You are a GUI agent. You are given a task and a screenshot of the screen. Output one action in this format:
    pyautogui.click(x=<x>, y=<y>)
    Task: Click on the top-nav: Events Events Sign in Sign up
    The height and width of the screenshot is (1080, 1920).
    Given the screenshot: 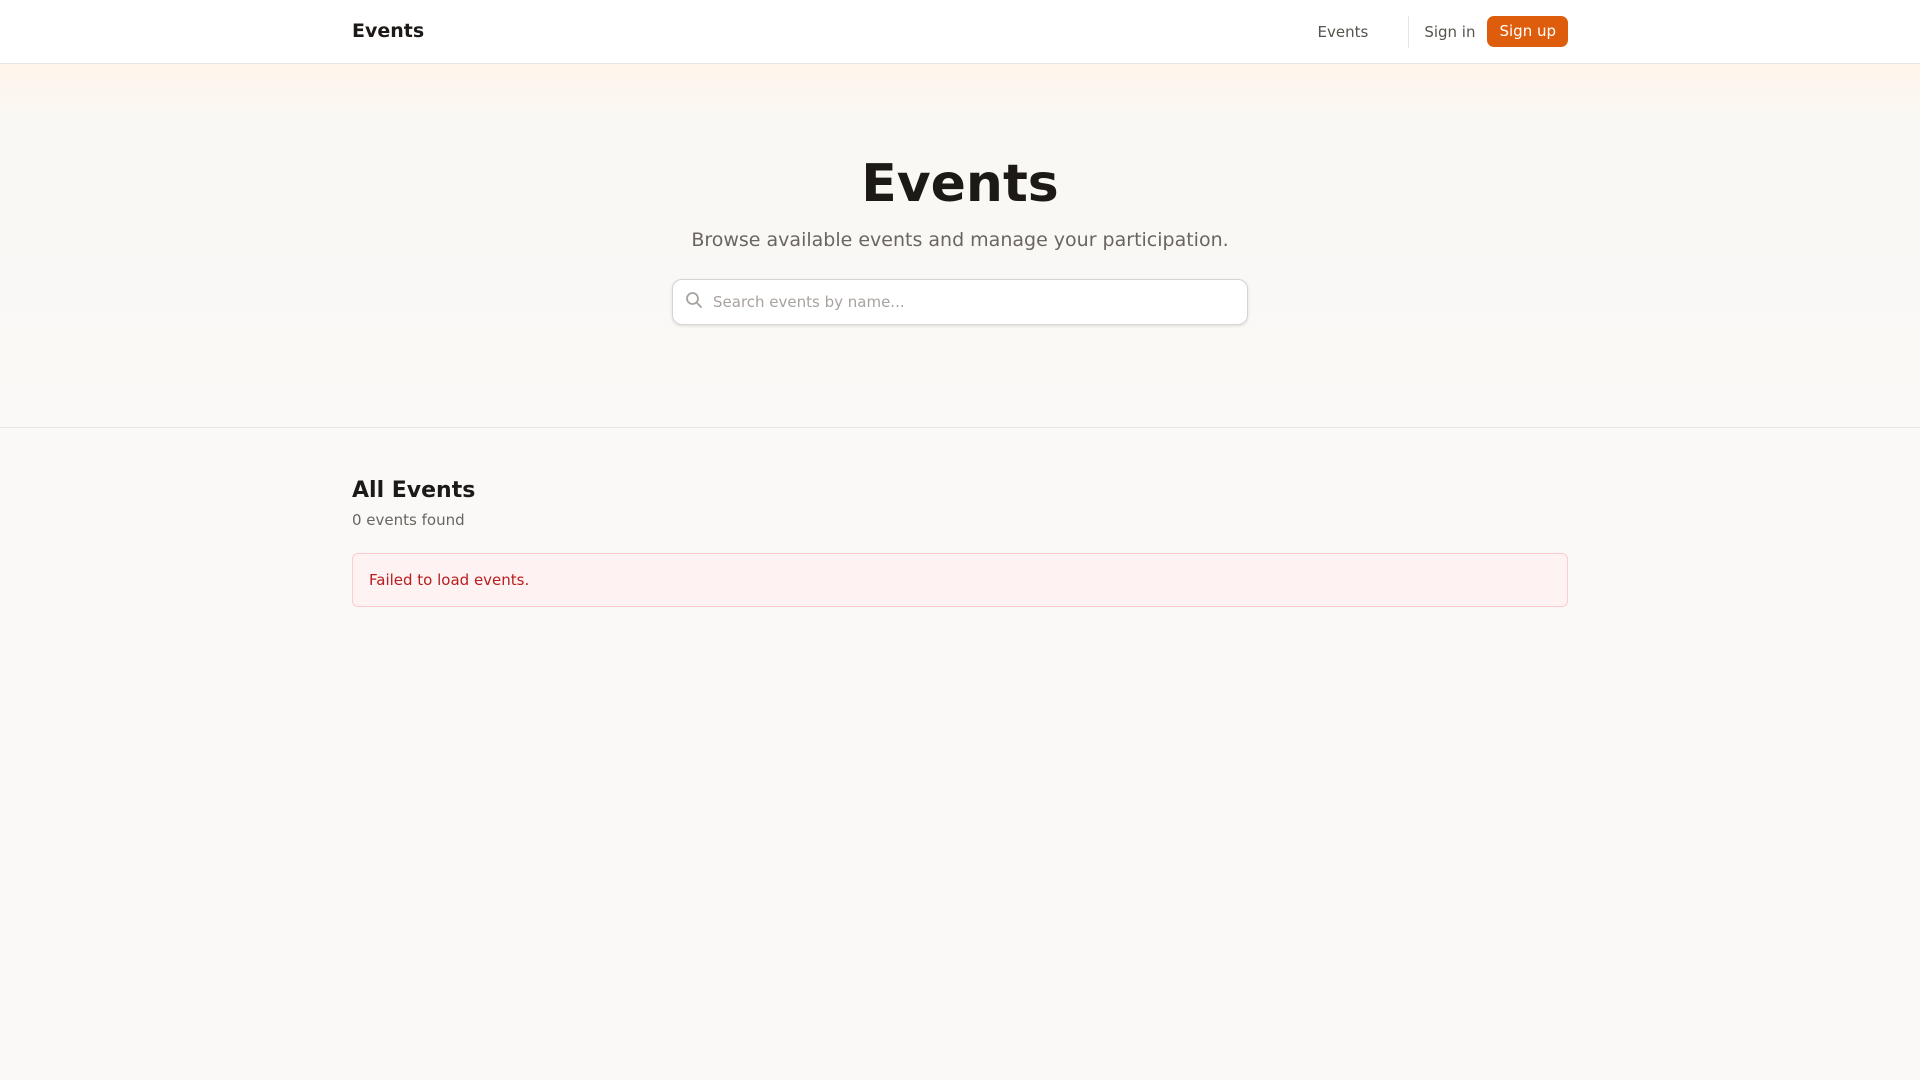 What is the action you would take?
    pyautogui.click(x=960, y=32)
    